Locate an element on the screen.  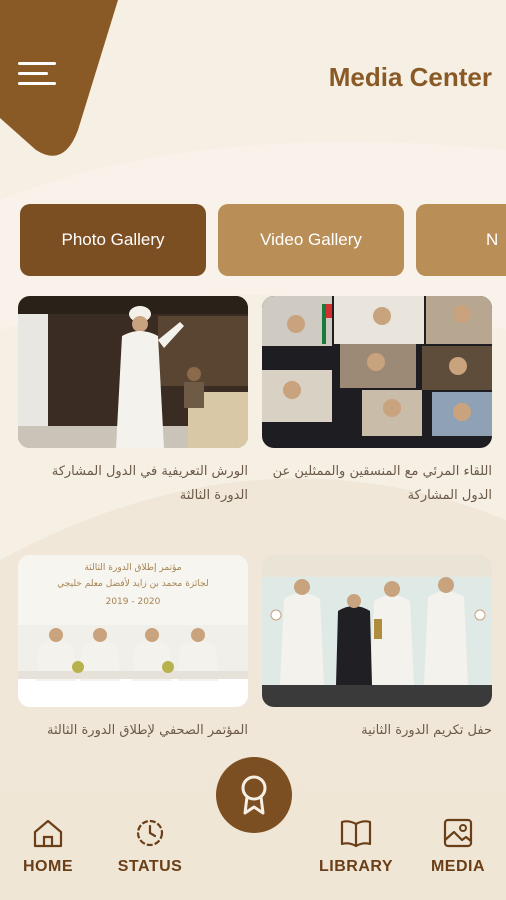
image-icon is located at coordinates (458, 833).